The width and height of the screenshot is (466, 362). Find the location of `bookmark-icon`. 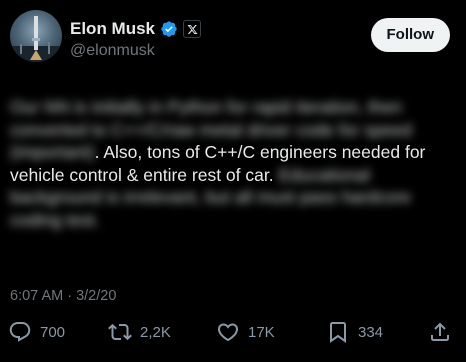

bookmark-icon is located at coordinates (338, 332).